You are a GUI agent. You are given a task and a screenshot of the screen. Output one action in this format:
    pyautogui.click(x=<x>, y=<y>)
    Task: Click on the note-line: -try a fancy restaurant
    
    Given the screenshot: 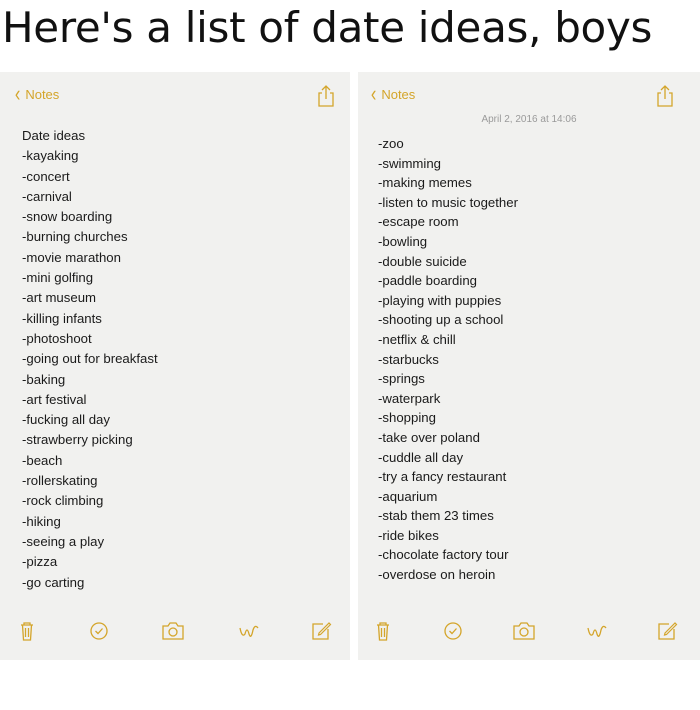 What is the action you would take?
    pyautogui.click(x=442, y=477)
    